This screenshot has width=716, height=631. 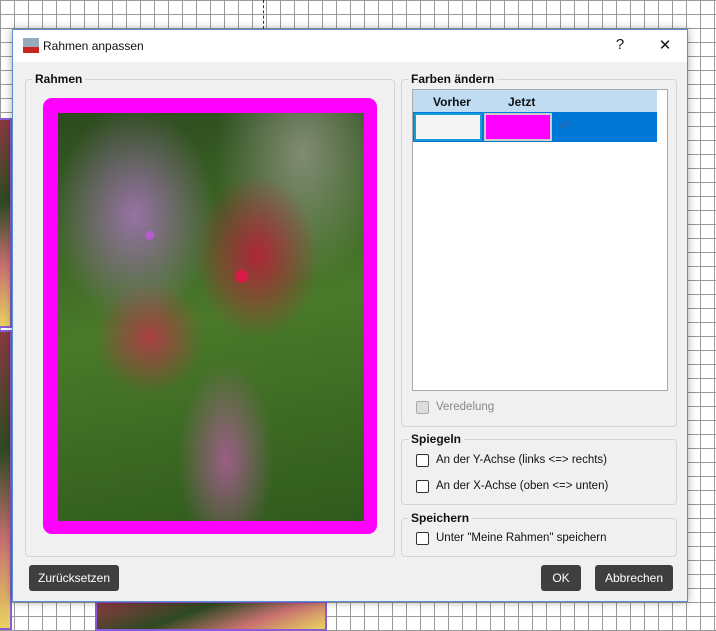 I want to click on group-label: Spiegeln, so click(x=436, y=439).